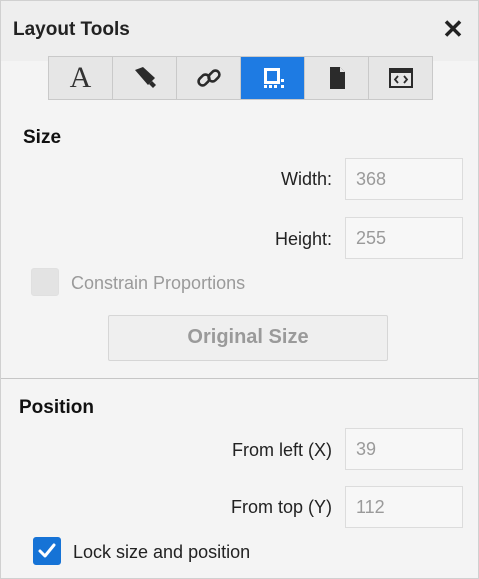  Describe the element at coordinates (404, 179) in the screenshot. I see `width-field: 368` at that location.